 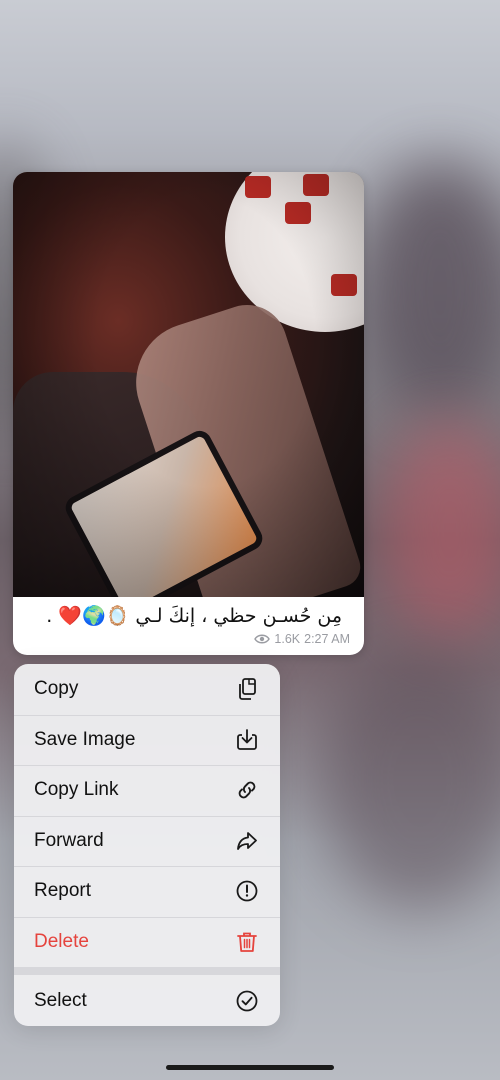 What do you see at coordinates (247, 942) in the screenshot?
I see `trash-icon` at bounding box center [247, 942].